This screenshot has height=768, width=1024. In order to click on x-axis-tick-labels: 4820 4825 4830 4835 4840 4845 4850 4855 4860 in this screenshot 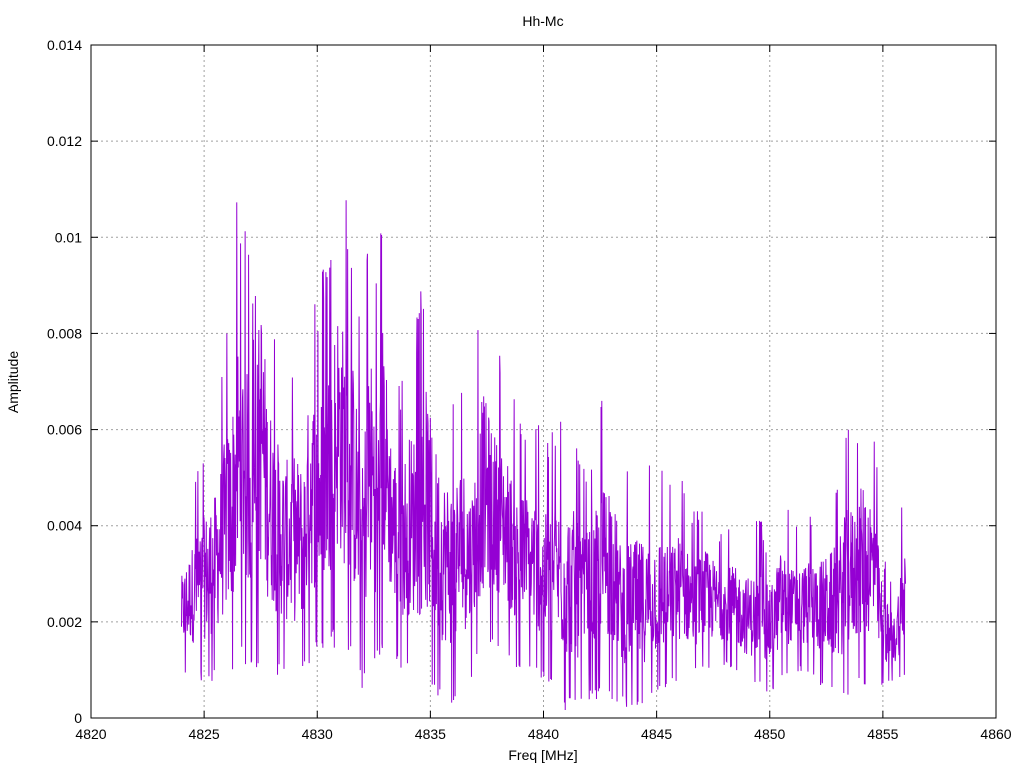, I will do `click(543, 734)`.